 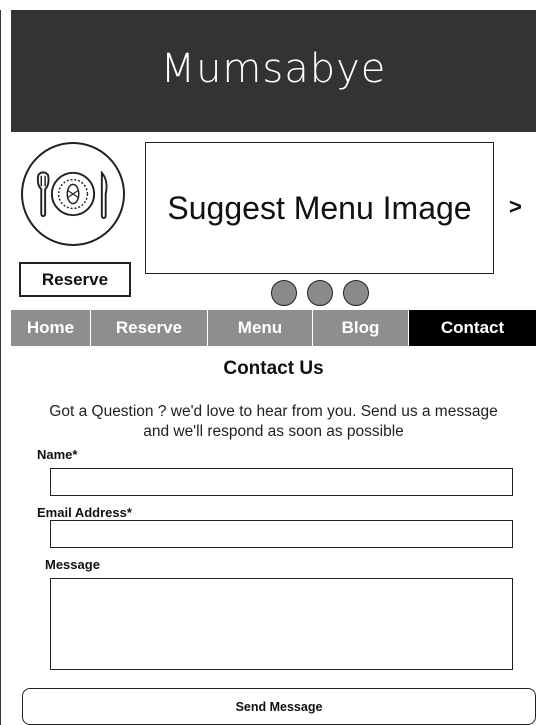 I want to click on send-message-button: Send Message, so click(x=279, y=706).